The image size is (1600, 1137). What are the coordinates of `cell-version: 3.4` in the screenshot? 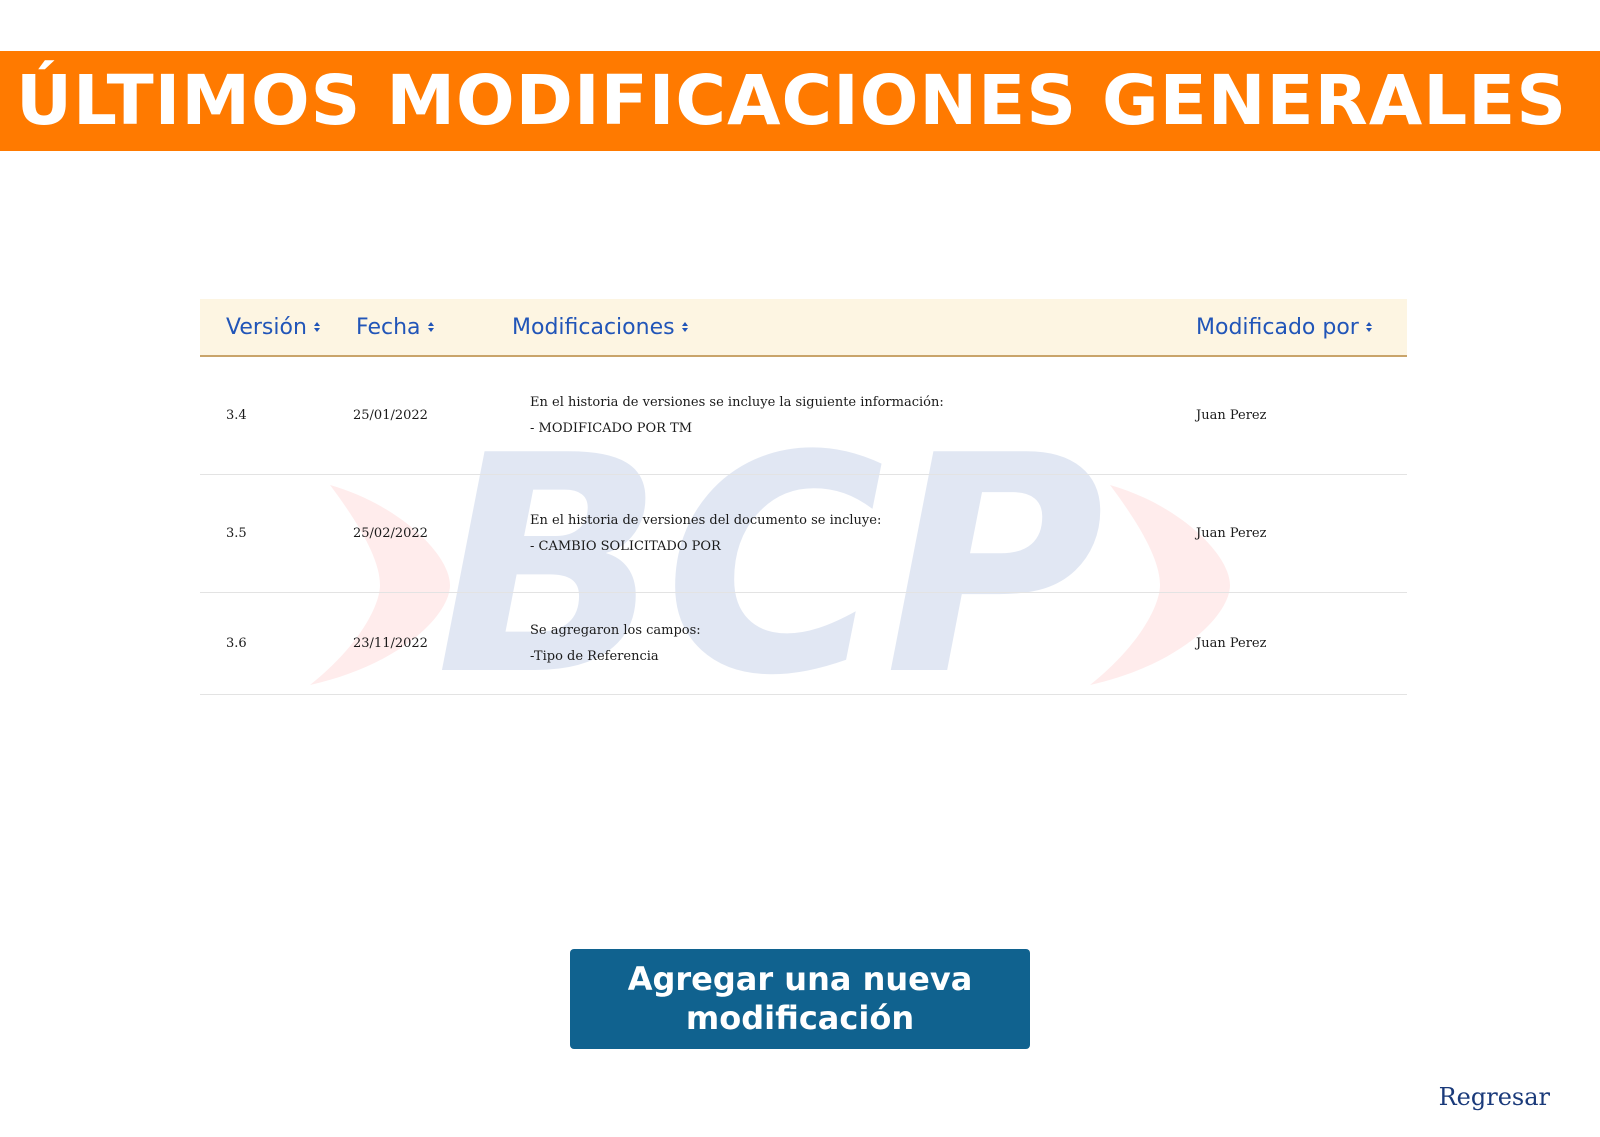 It's located at (236, 415).